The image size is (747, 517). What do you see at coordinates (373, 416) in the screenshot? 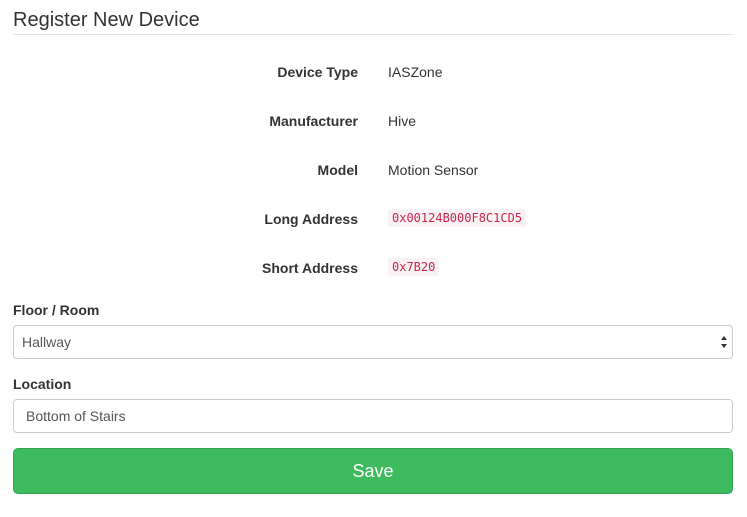
I see `location-input` at bounding box center [373, 416].